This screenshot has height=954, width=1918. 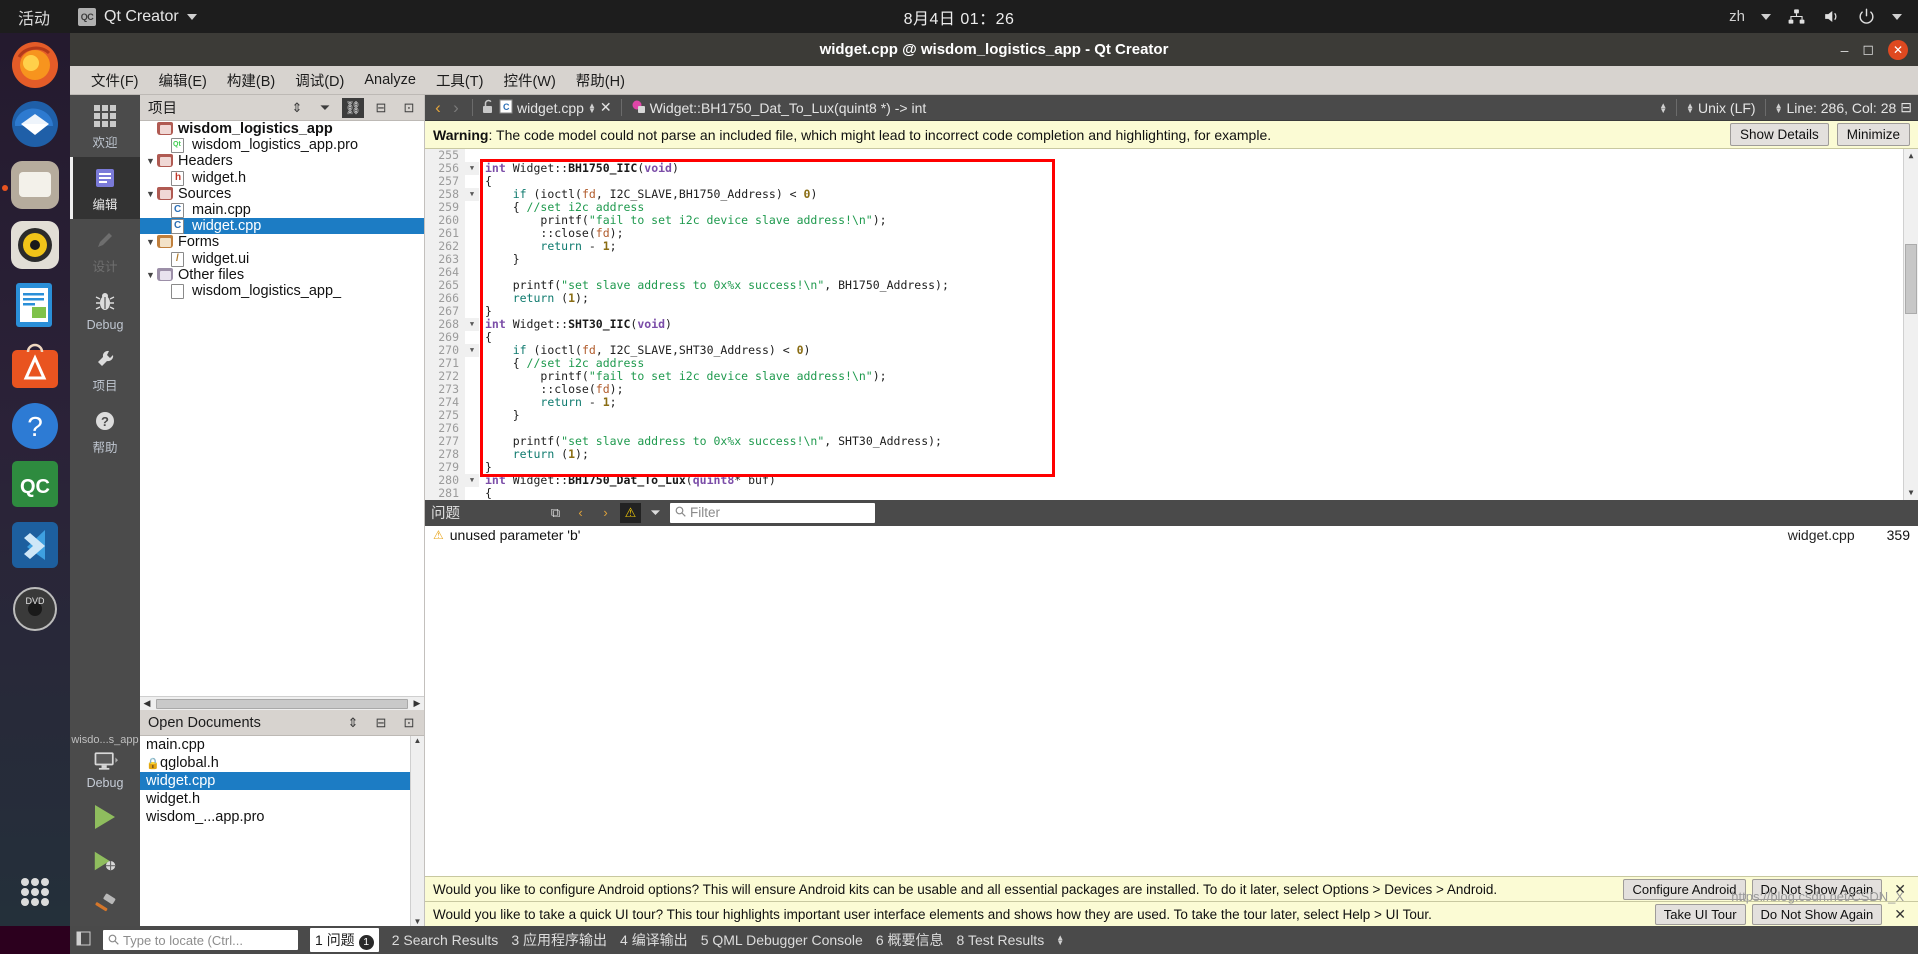 What do you see at coordinates (105, 817) in the screenshot?
I see `run-button` at bounding box center [105, 817].